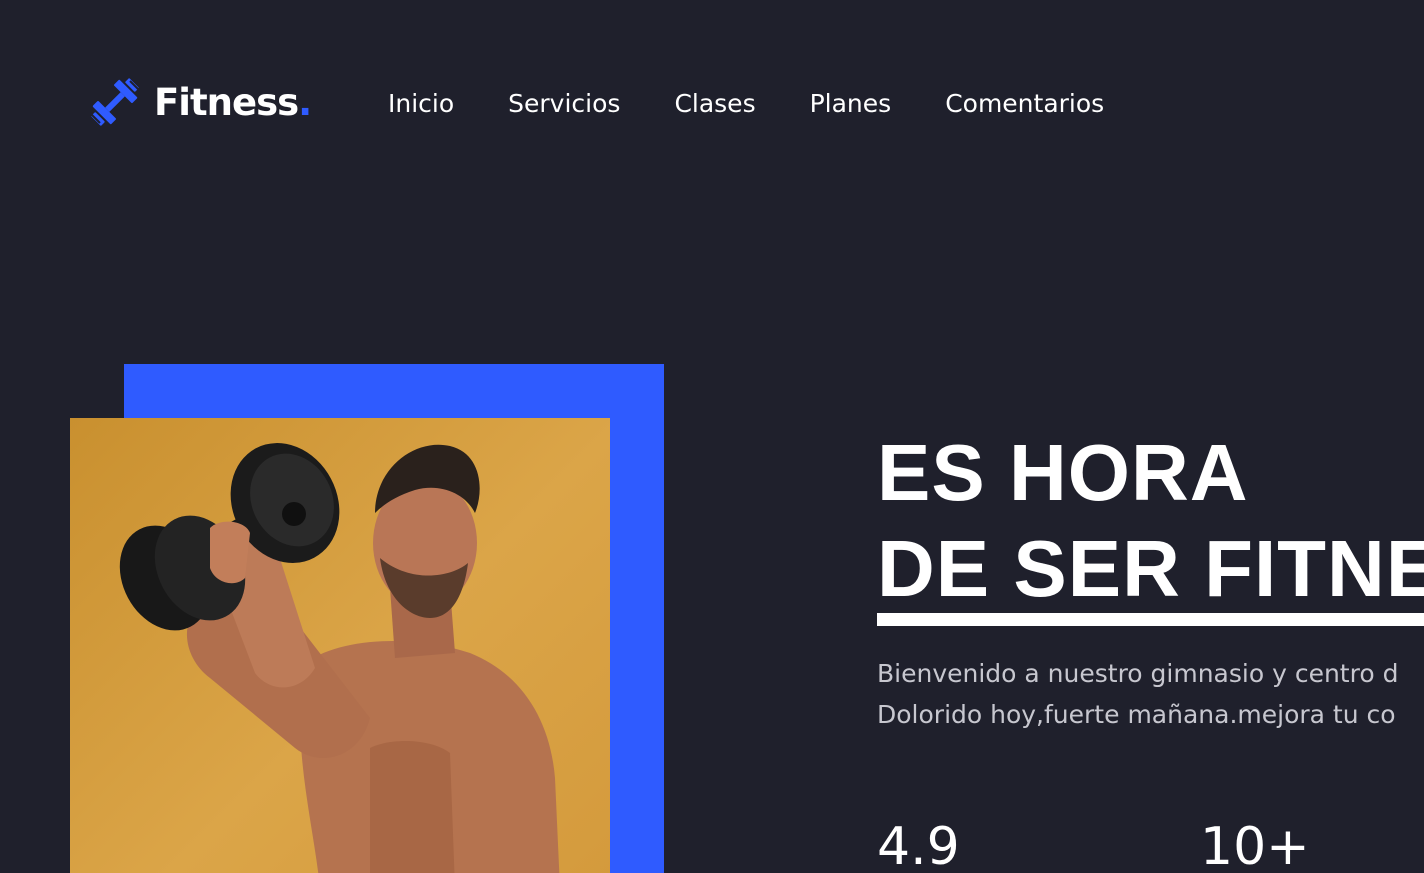 The width and height of the screenshot is (1424, 873). I want to click on title-underline, so click(1150, 619).